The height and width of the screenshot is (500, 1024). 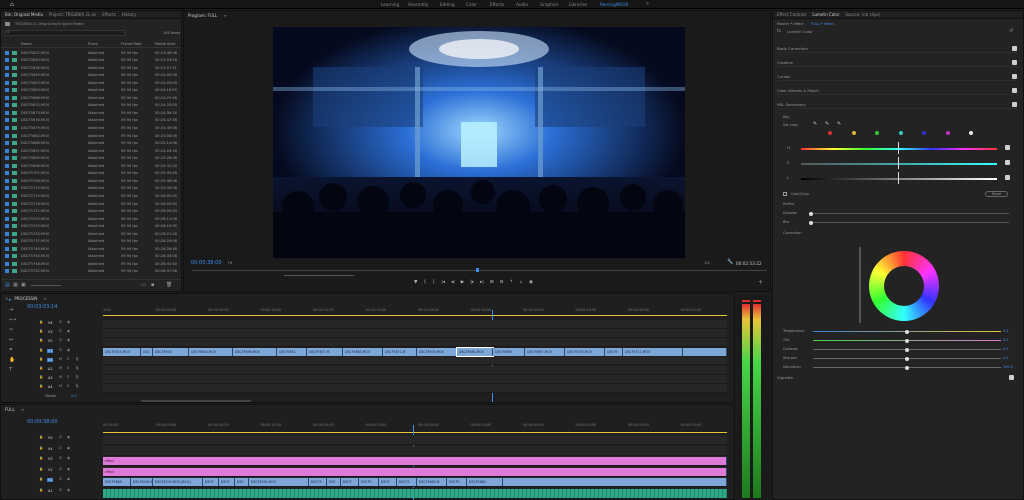 What do you see at coordinates (91, 121) in the screenshot?
I see `clip-row: DSCF5676.MOV Attached 59.94 fps 00:24:47:36` at bounding box center [91, 121].